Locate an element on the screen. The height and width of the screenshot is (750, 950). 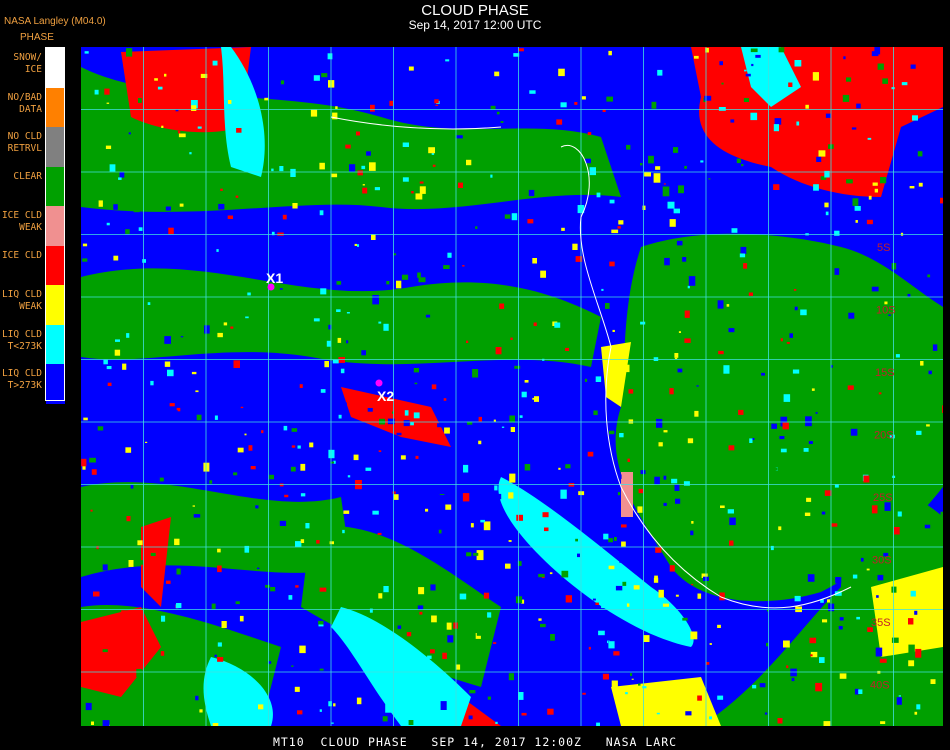
legend-label: LIQ CLD T<273K is located at coordinates (21, 340).